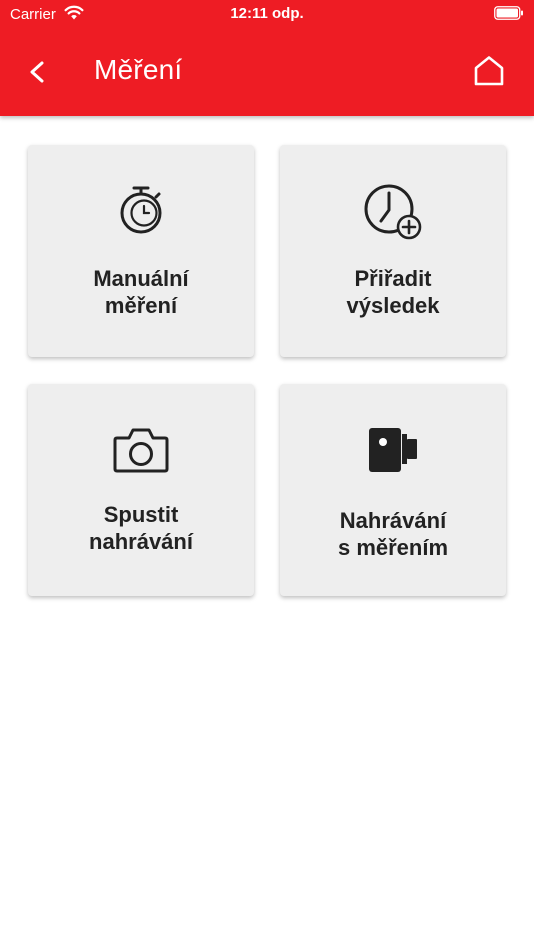  Describe the element at coordinates (393, 534) in the screenshot. I see `recording-with-measurement-label: Nahrávání s měřením` at that location.